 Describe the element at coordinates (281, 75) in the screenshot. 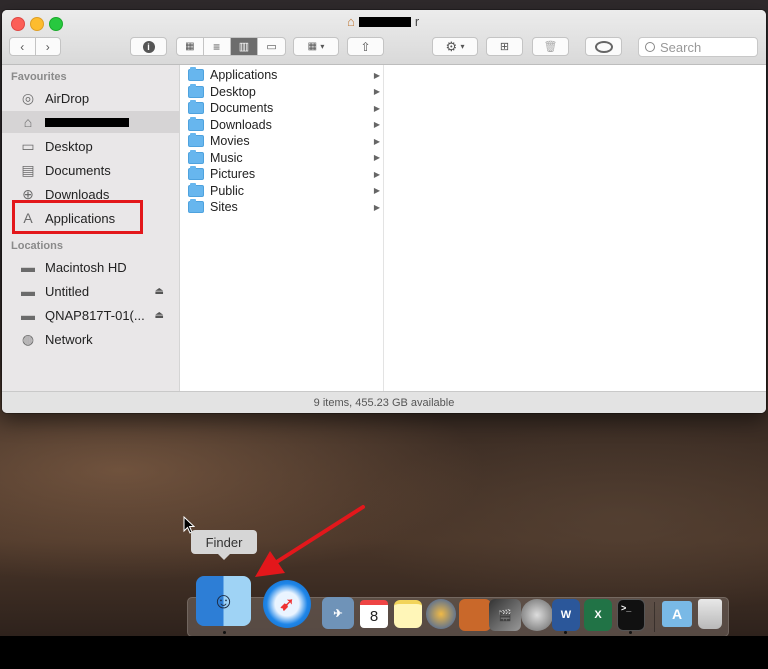

I see `folder-row: Applications ▶` at that location.